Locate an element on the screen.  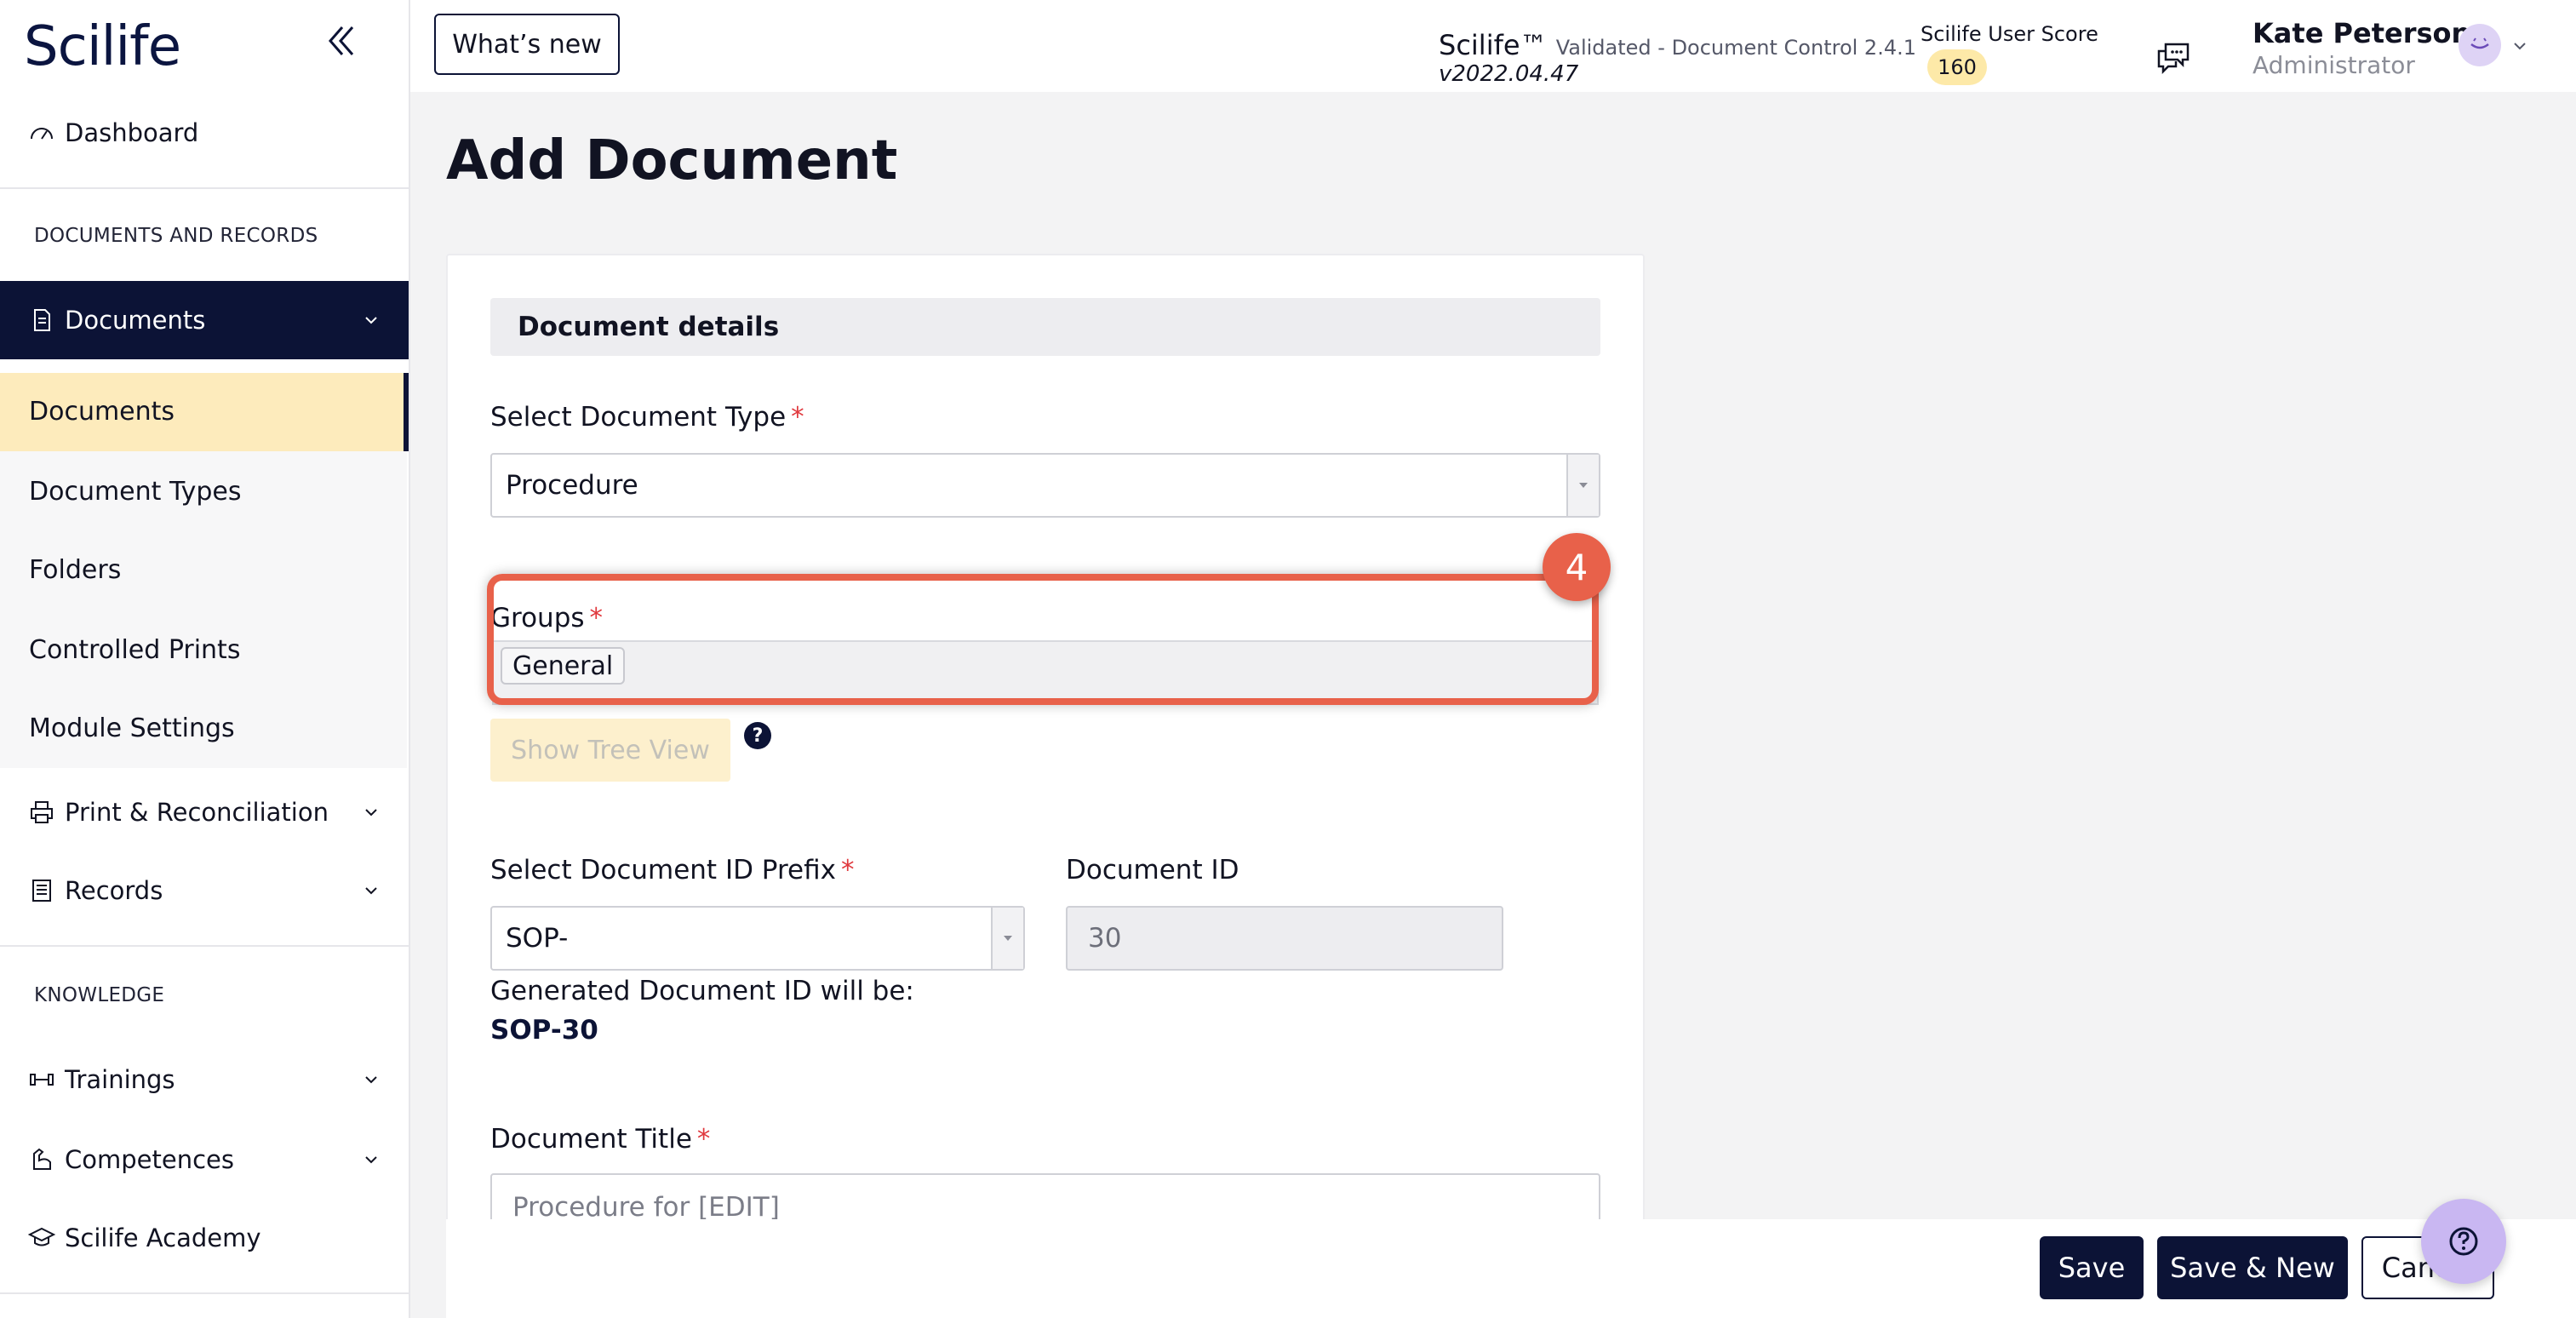
user-role: Administrator is located at coordinates (2334, 65).